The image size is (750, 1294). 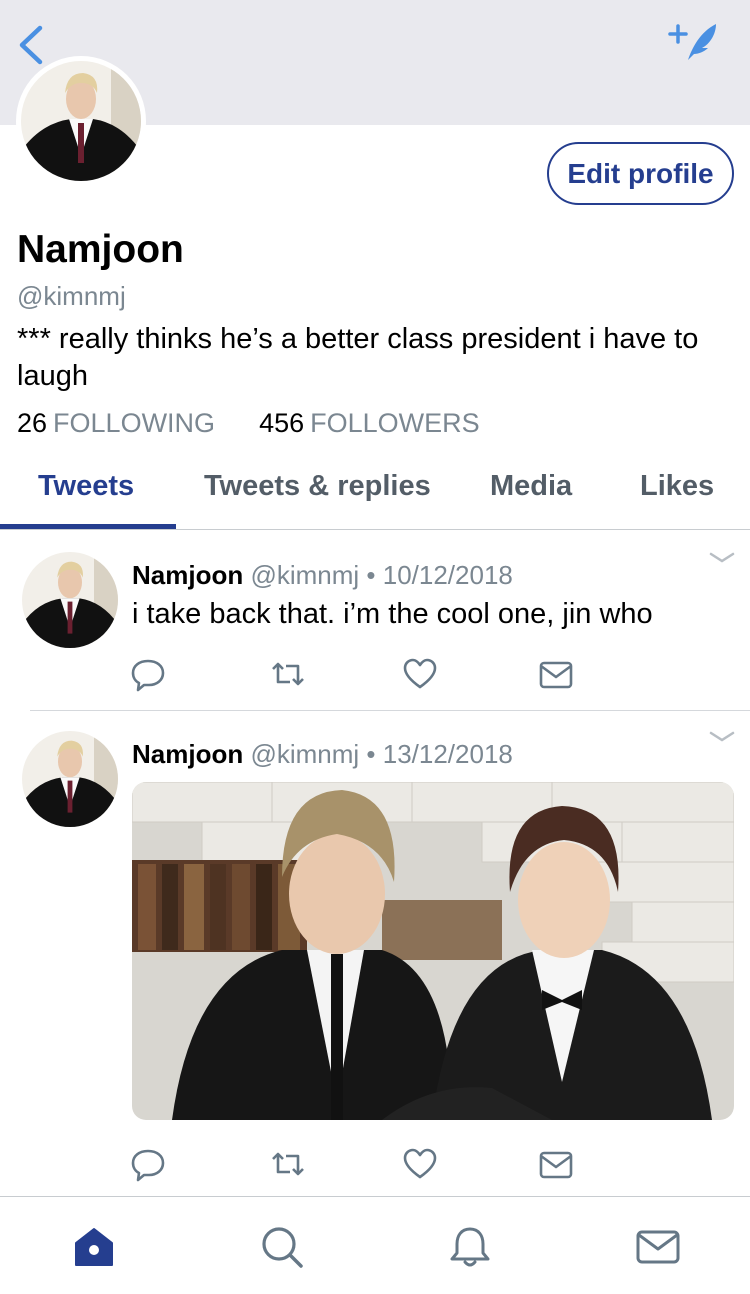 I want to click on tweet-header: Namjoon @kimnmj • 13/12/2018, so click(x=322, y=754).